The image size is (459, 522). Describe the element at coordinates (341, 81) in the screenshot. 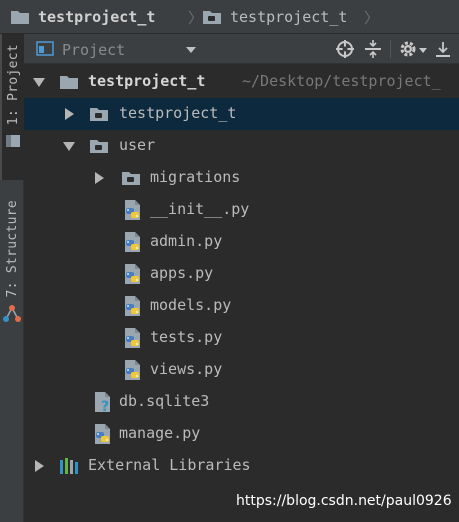

I see `root-path: ~/Desktop/testproject_` at that location.